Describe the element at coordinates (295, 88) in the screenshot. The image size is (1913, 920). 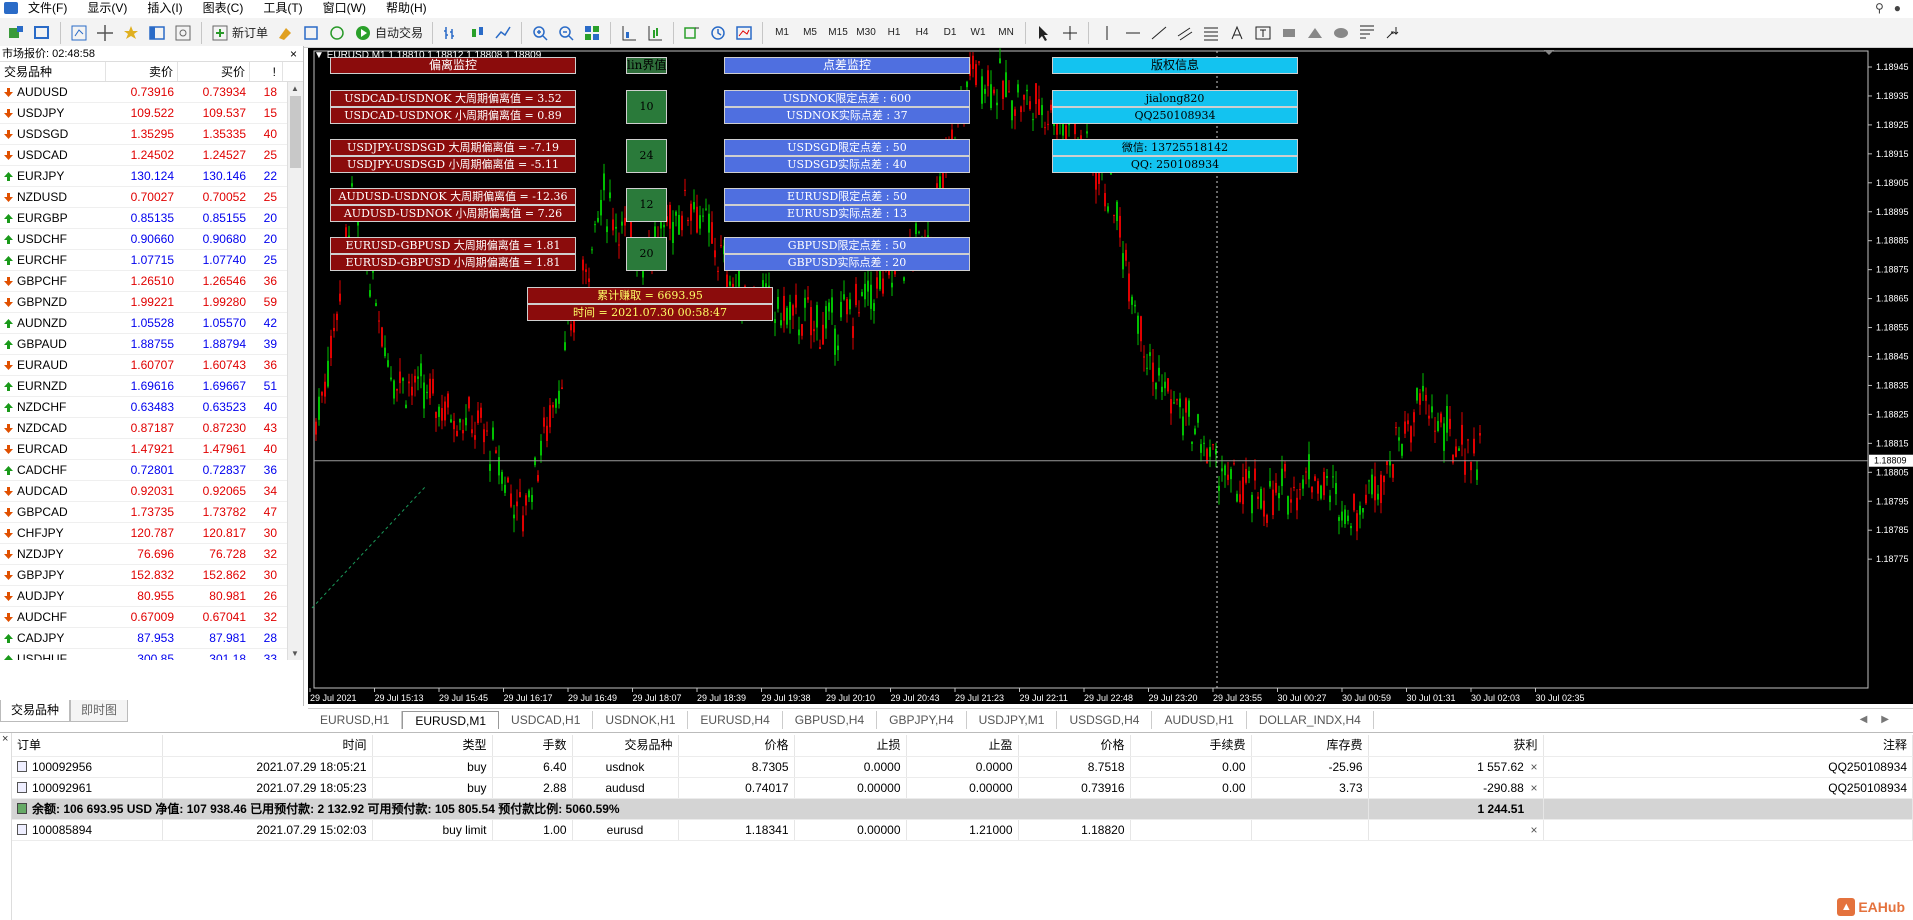
I see `scroll-up-icon: ▲` at that location.